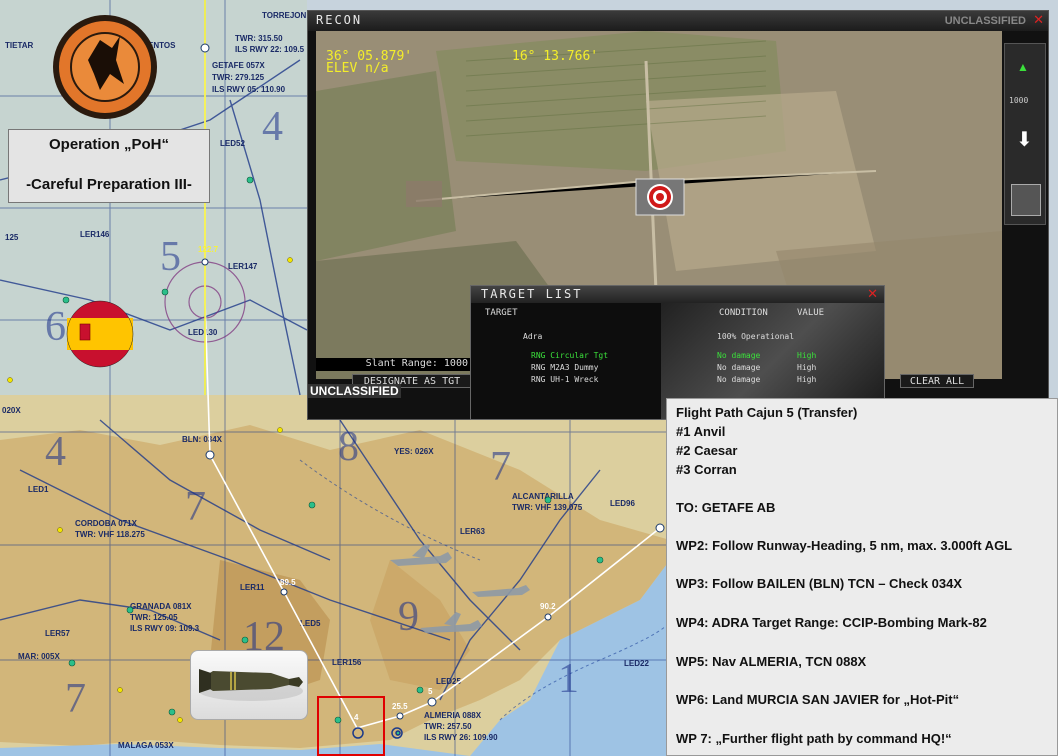  What do you see at coordinates (1026, 200) in the screenshot?
I see `thumbnail-icon` at bounding box center [1026, 200].